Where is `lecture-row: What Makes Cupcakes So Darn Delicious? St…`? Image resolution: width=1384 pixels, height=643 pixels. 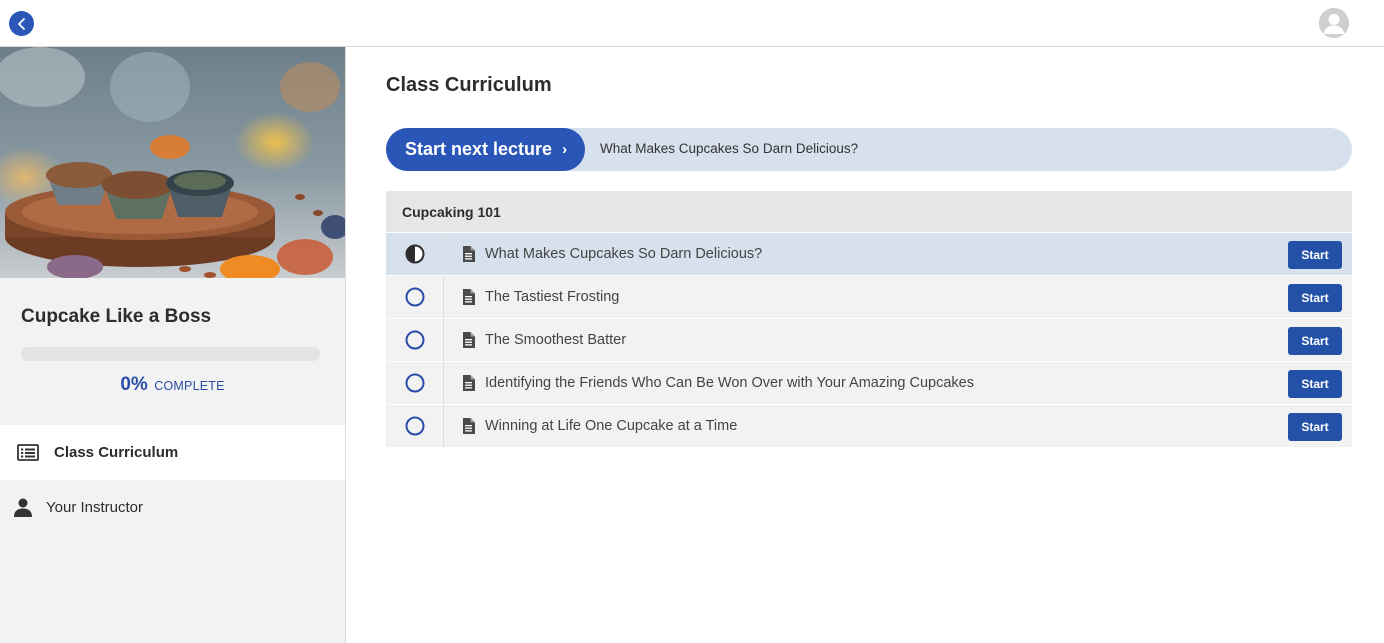
lecture-row: What Makes Cupcakes So Darn Delicious? St… is located at coordinates (869, 253).